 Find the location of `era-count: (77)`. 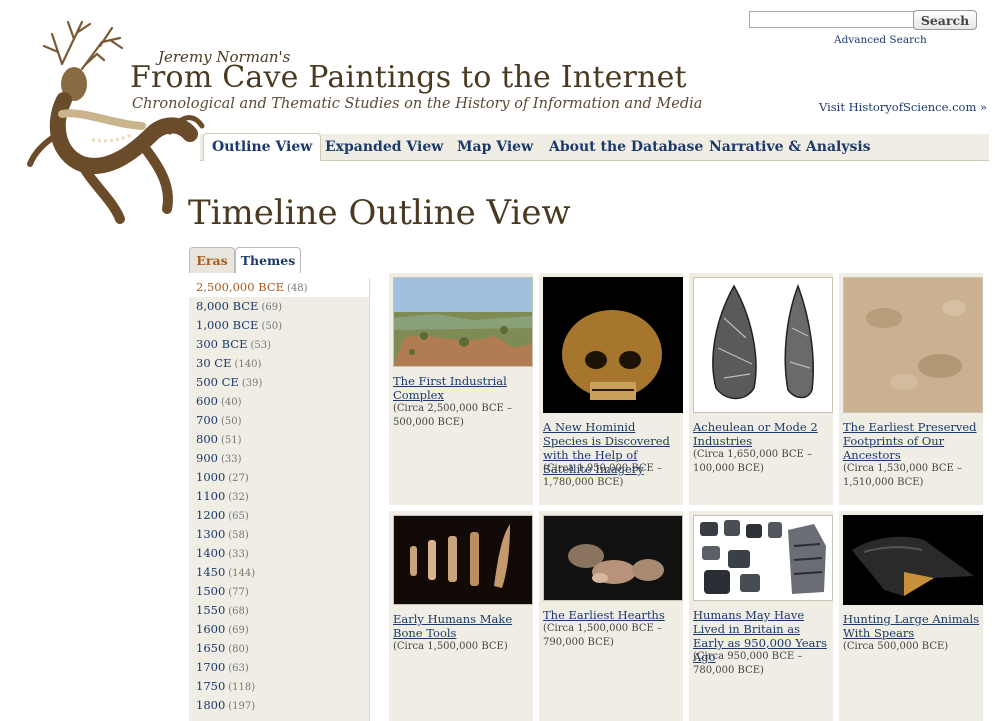

era-count: (77) is located at coordinates (238, 592).